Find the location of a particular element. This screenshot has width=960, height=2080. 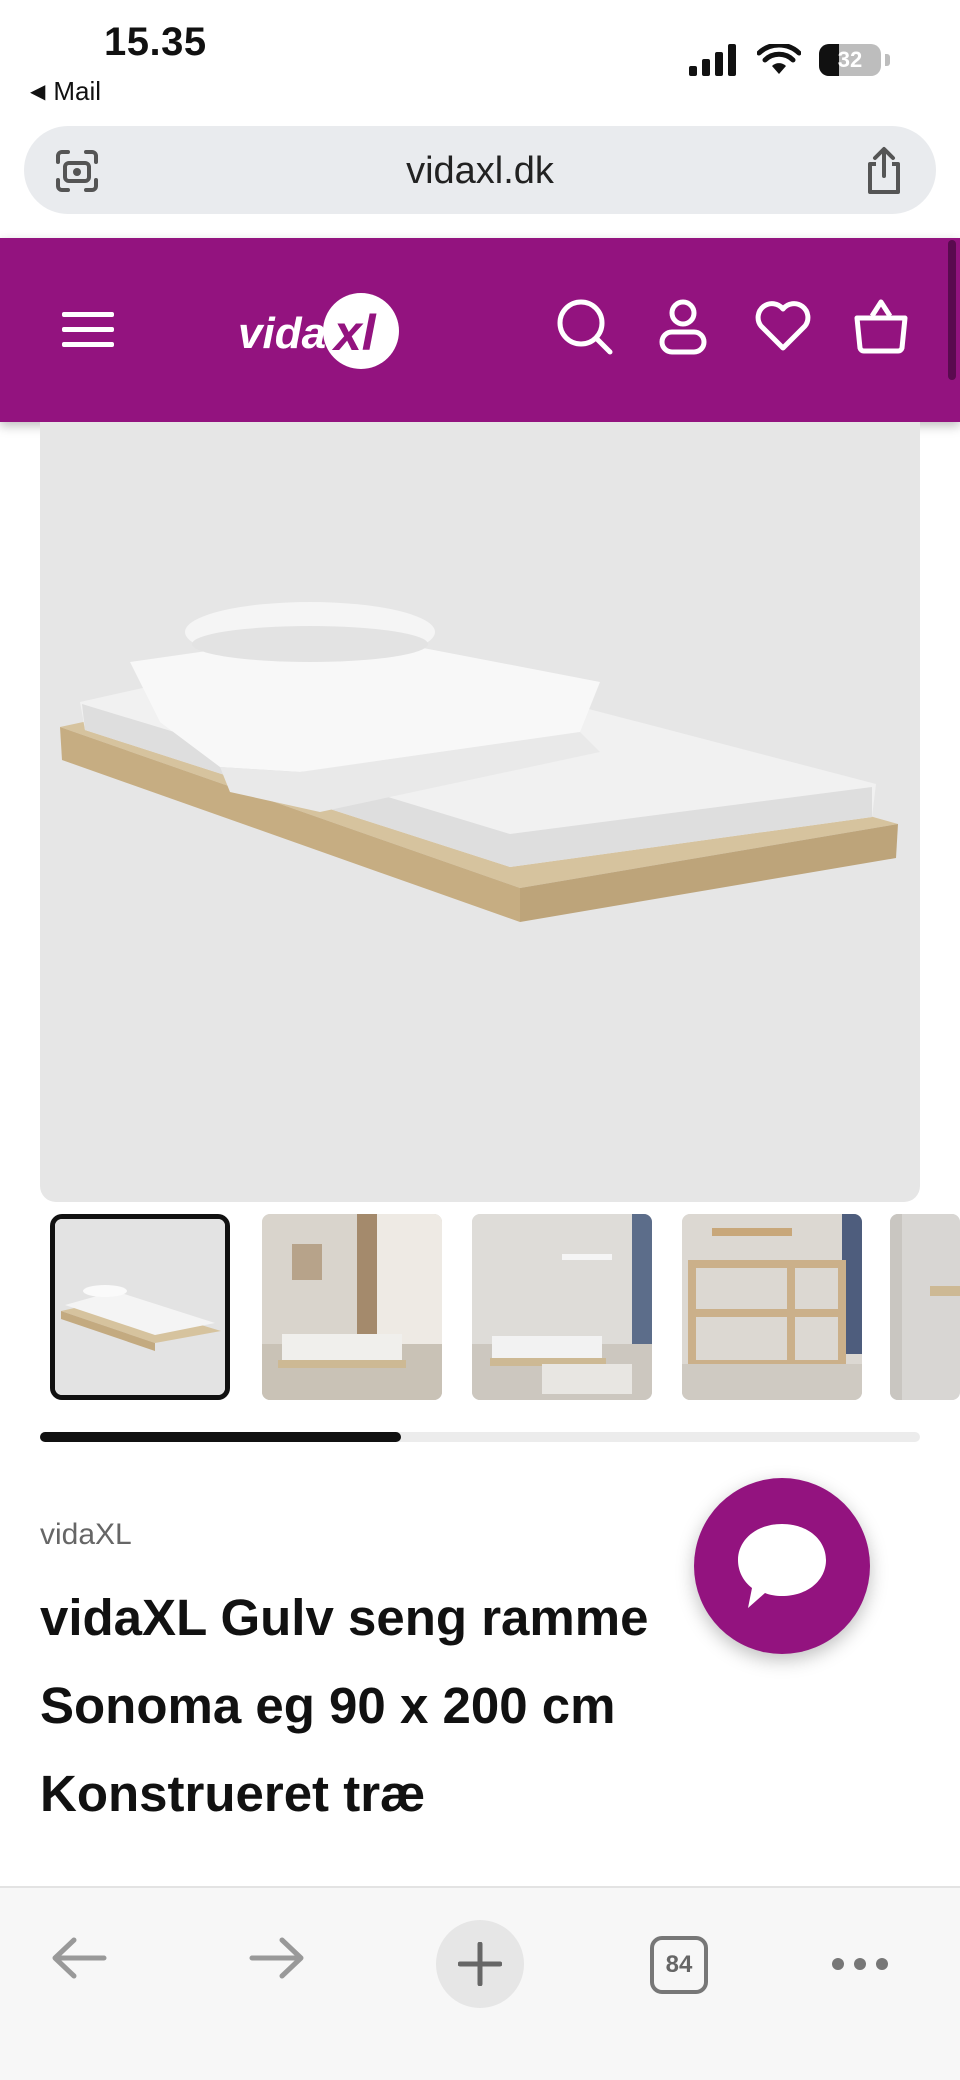

account-icon is located at coordinates (683, 327).